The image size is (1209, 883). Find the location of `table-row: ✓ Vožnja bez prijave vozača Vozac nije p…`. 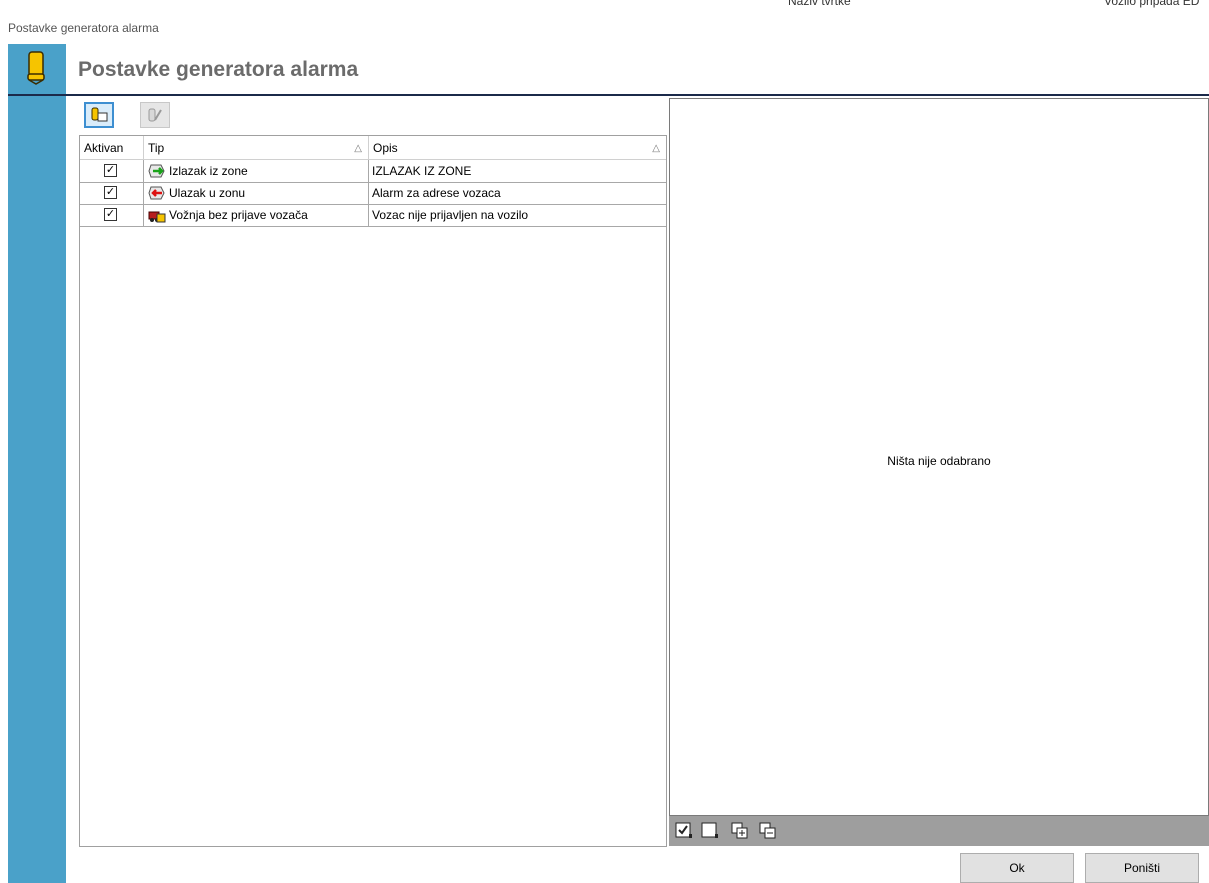

table-row: ✓ Vožnja bez prijave vozača Vozac nije p… is located at coordinates (373, 215).